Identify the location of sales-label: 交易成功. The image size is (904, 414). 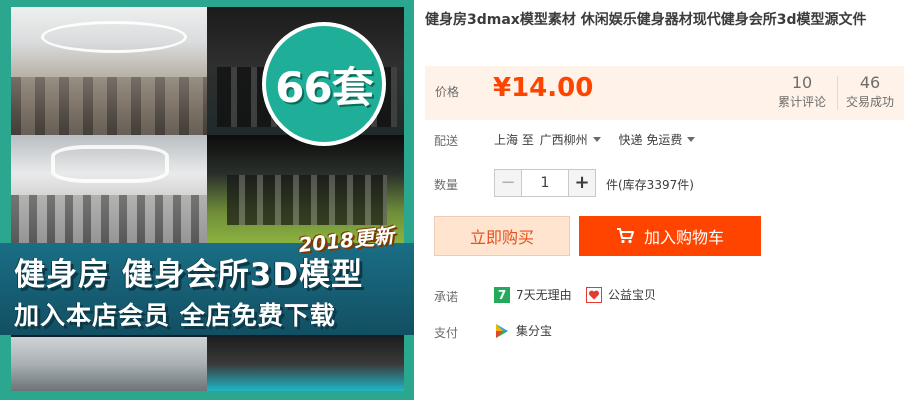
(869, 102).